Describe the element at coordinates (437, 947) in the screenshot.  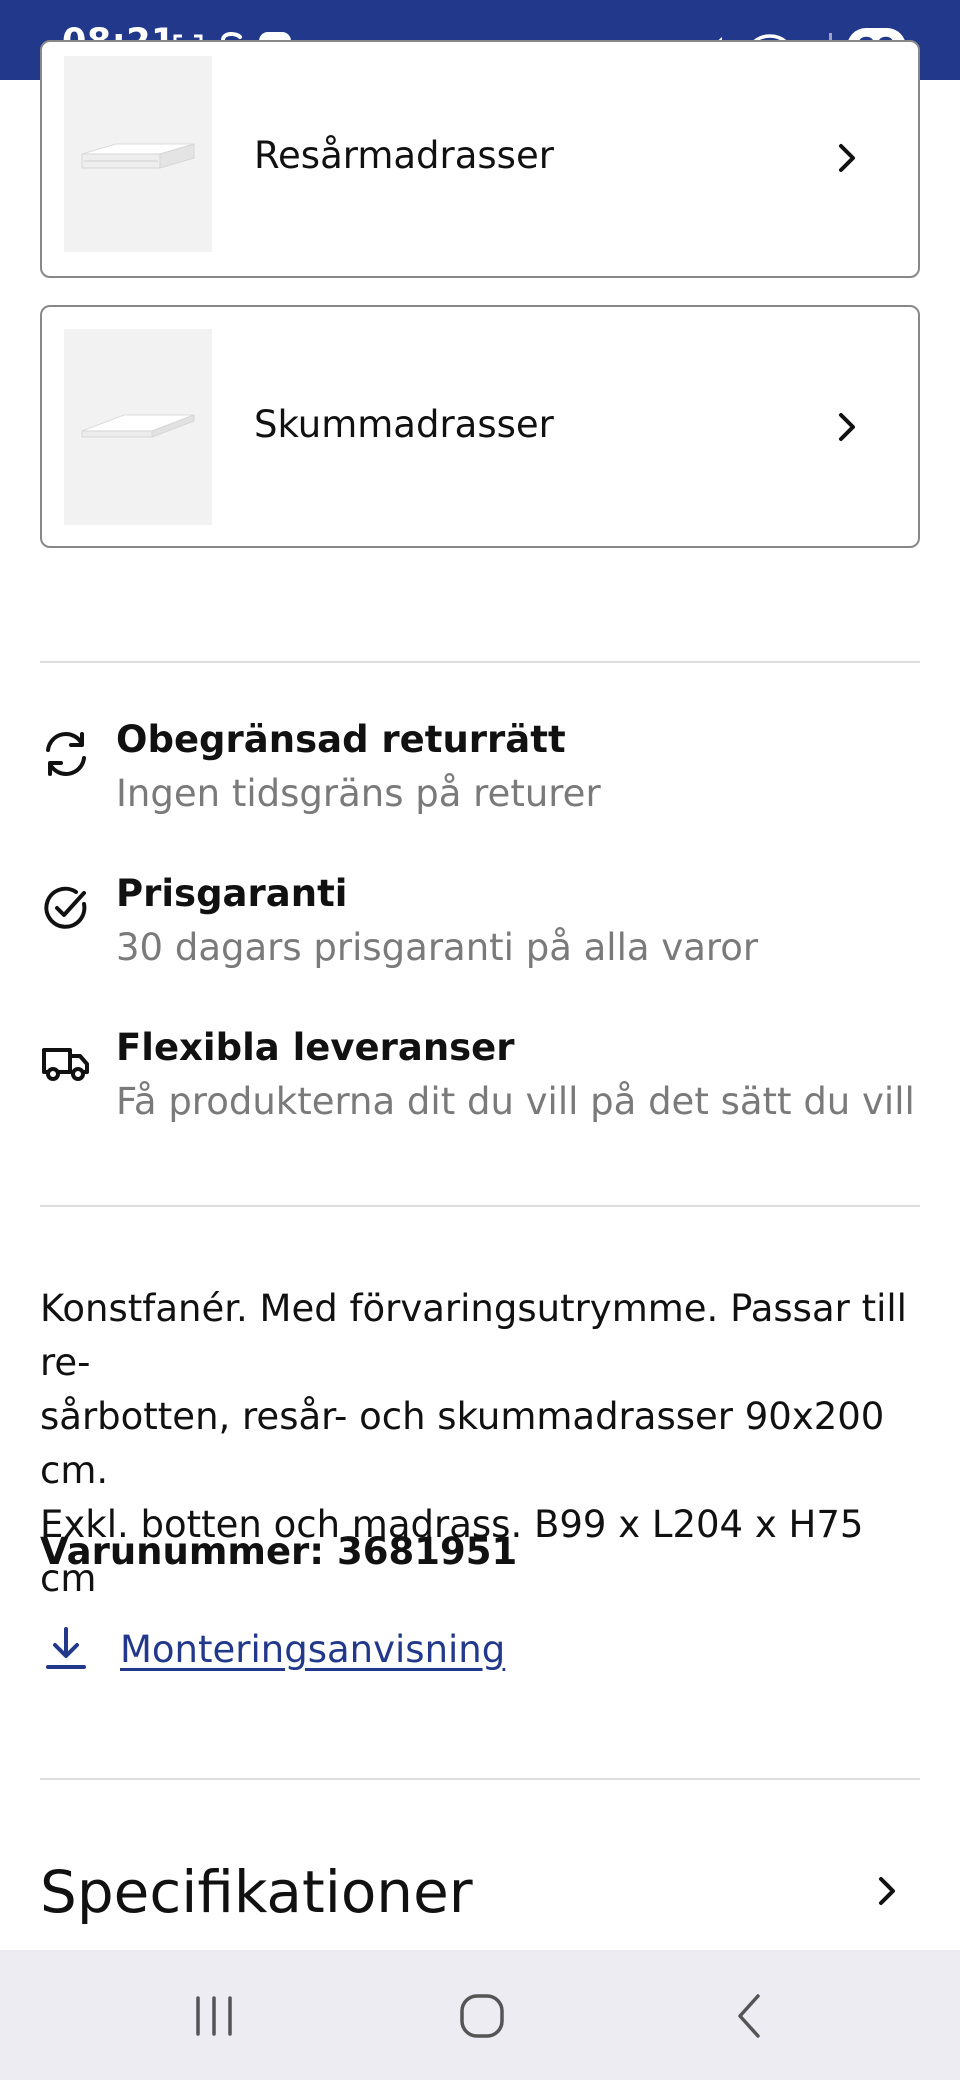
I see `benefit-subtitle: 30 dagars prisgaranti på alla varor` at that location.